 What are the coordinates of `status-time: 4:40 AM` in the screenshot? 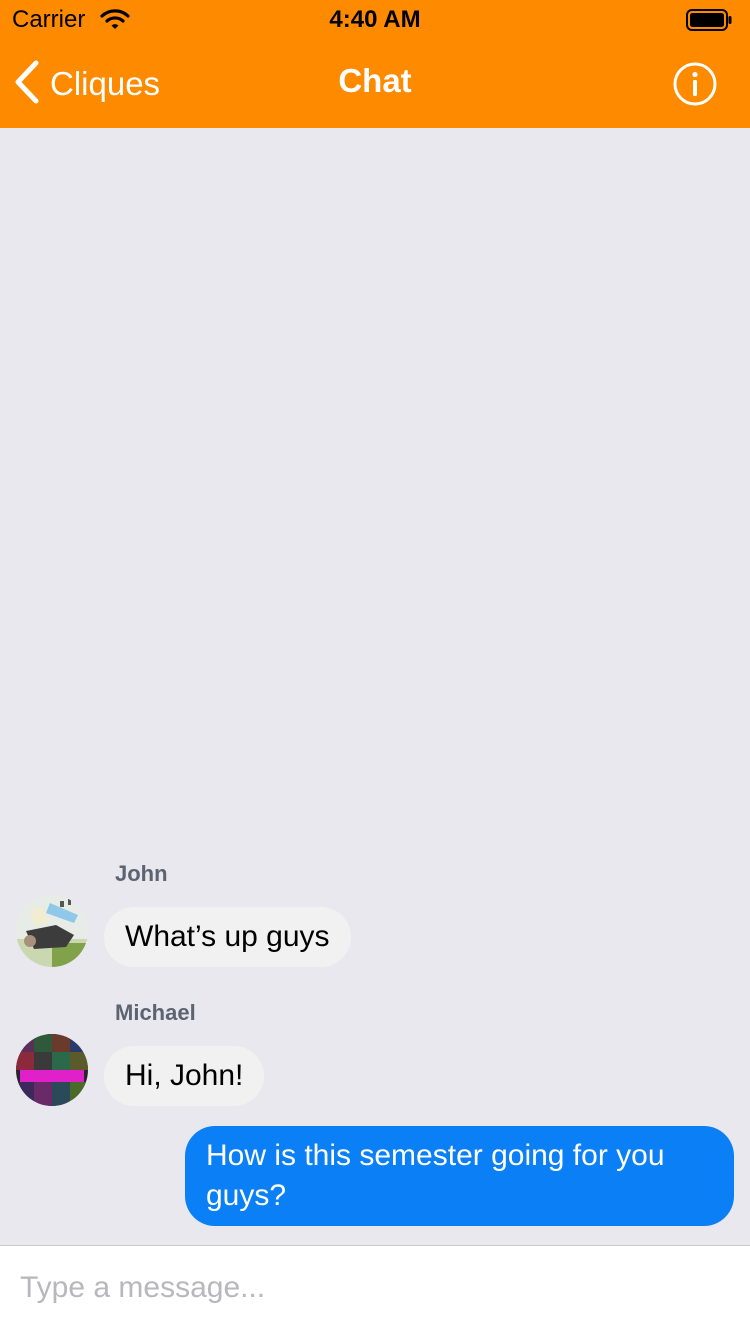 It's located at (375, 19).